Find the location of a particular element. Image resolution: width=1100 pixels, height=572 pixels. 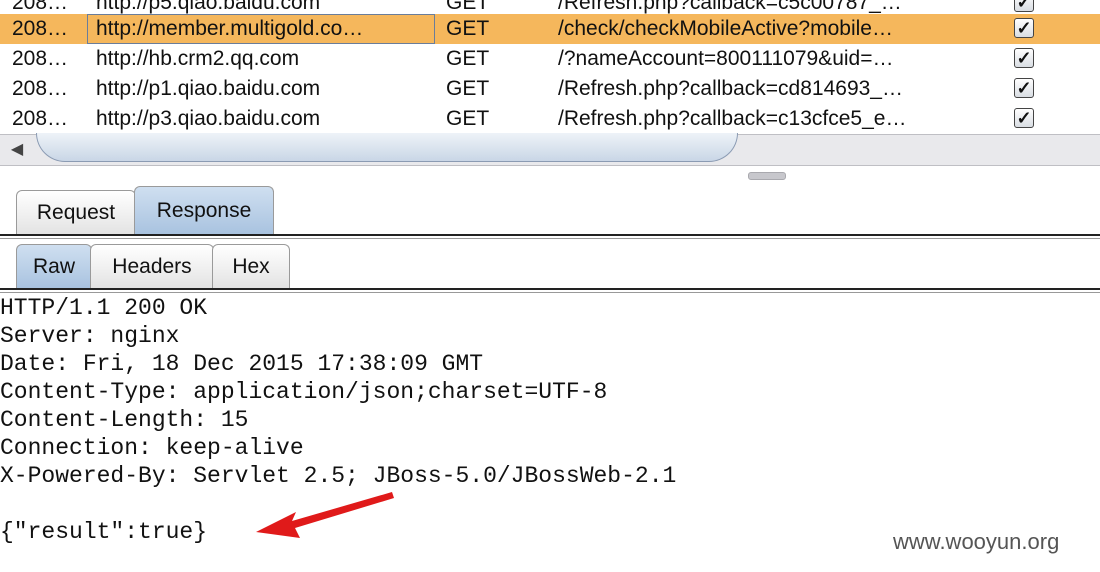

horizontal-scrollbar: ◀ is located at coordinates (550, 149).